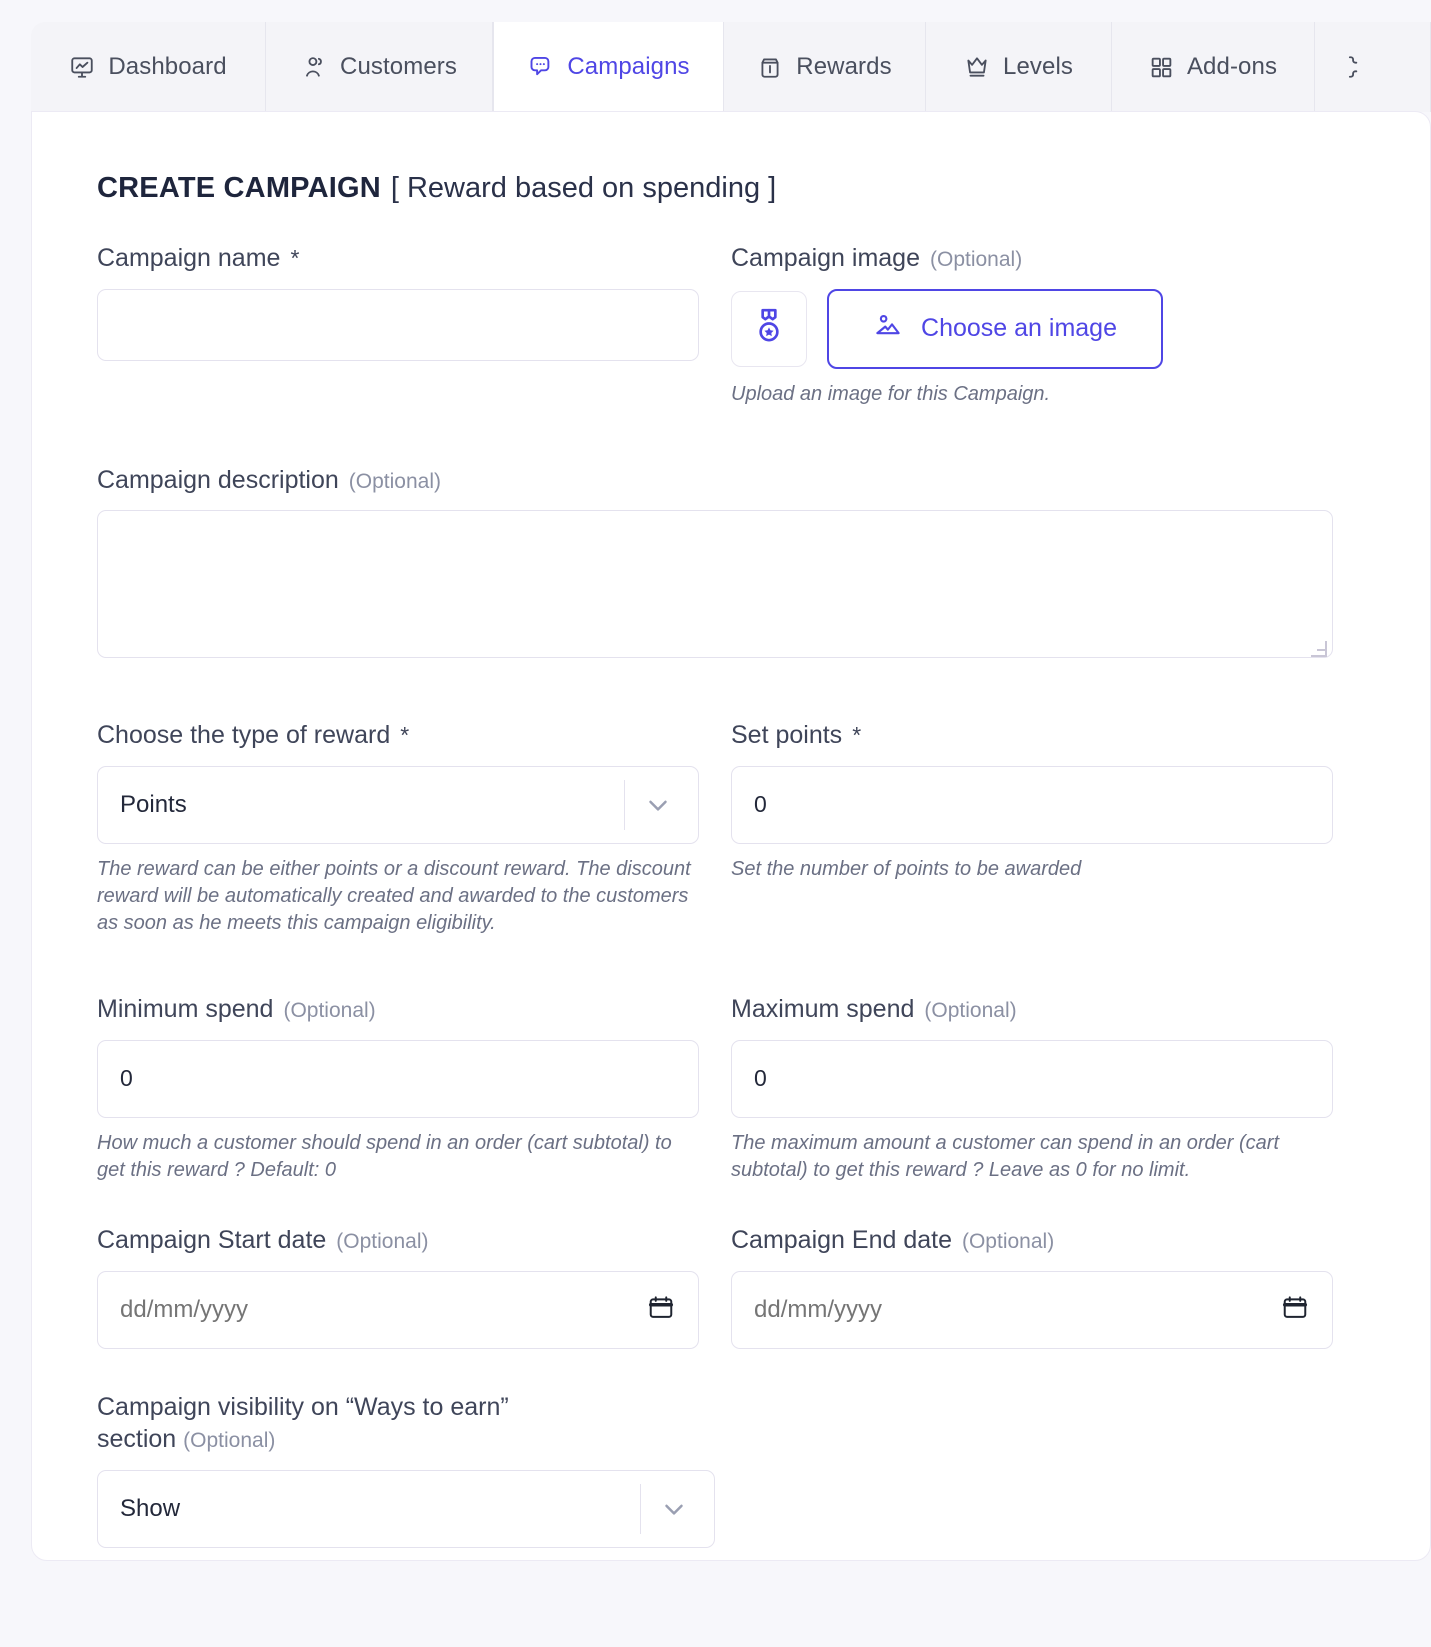 The height and width of the screenshot is (1647, 1431). Describe the element at coordinates (1352, 67) in the screenshot. I see `settings-icon` at that location.